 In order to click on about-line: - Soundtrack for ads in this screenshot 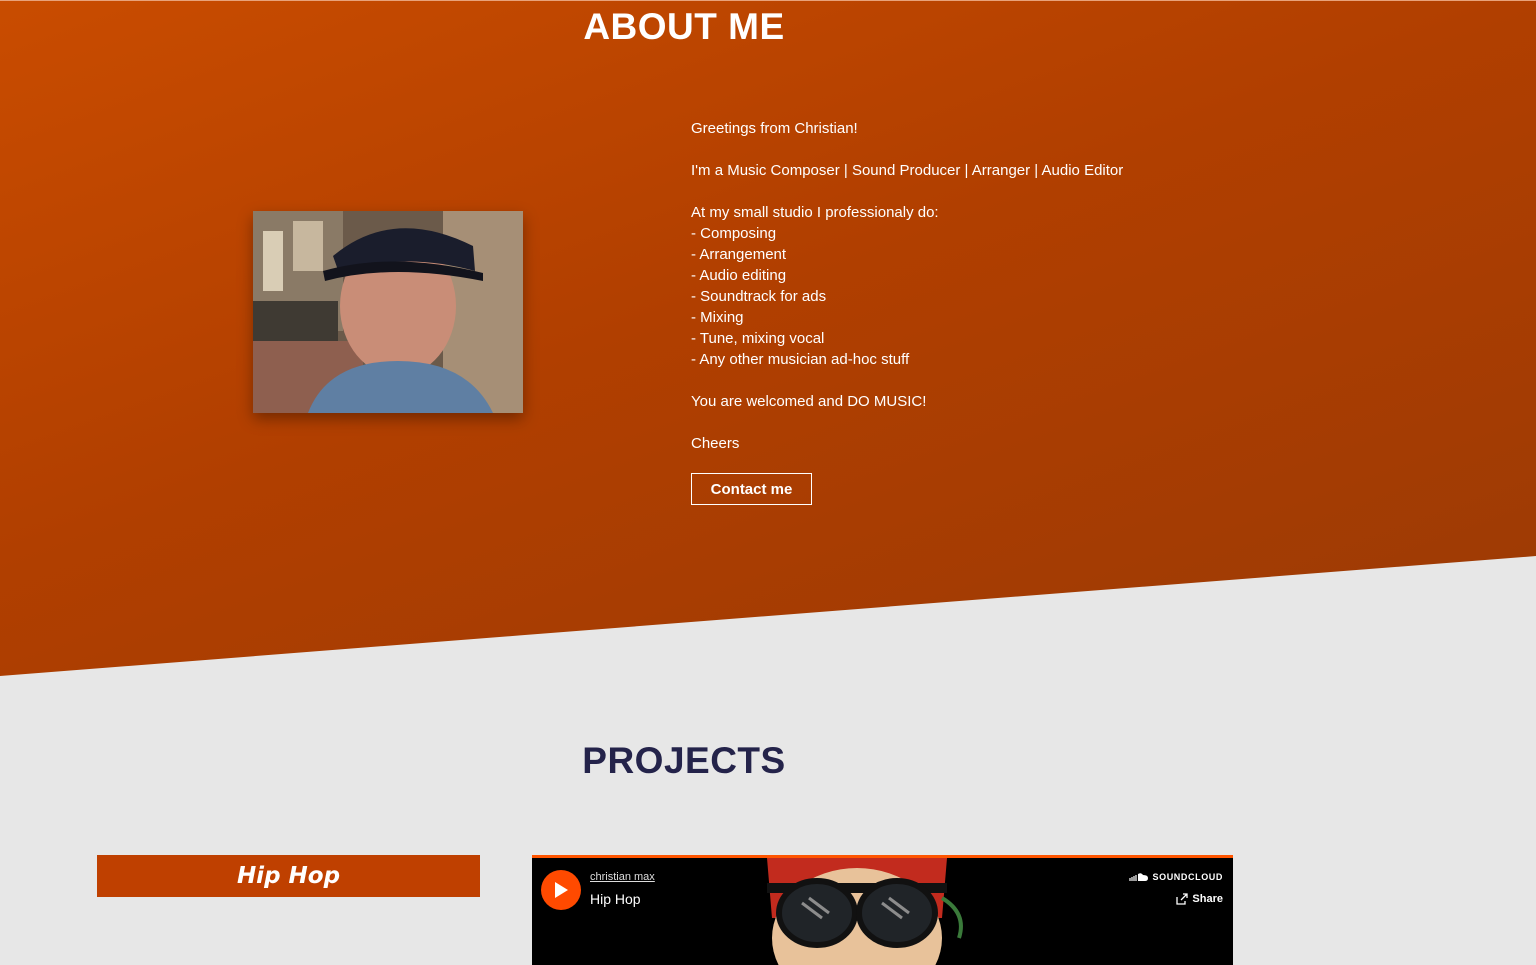, I will do `click(759, 296)`.